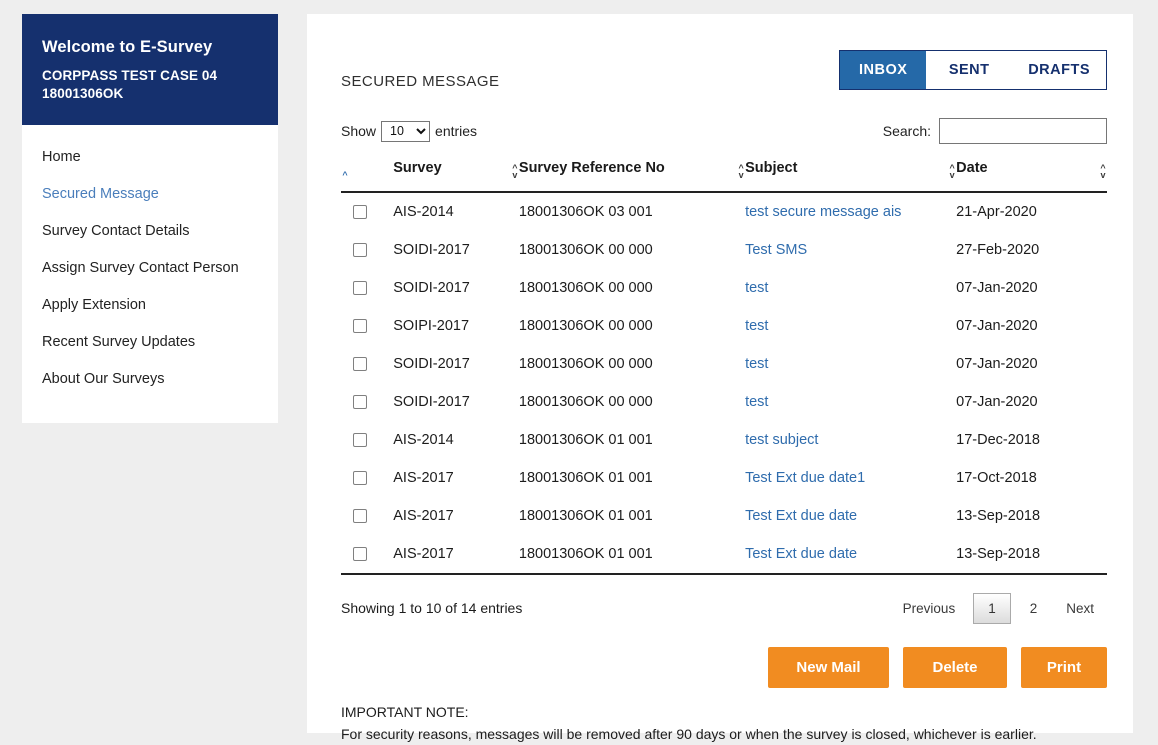  Describe the element at coordinates (998, 250) in the screenshot. I see `cell-date: 27-Feb-2020` at that location.